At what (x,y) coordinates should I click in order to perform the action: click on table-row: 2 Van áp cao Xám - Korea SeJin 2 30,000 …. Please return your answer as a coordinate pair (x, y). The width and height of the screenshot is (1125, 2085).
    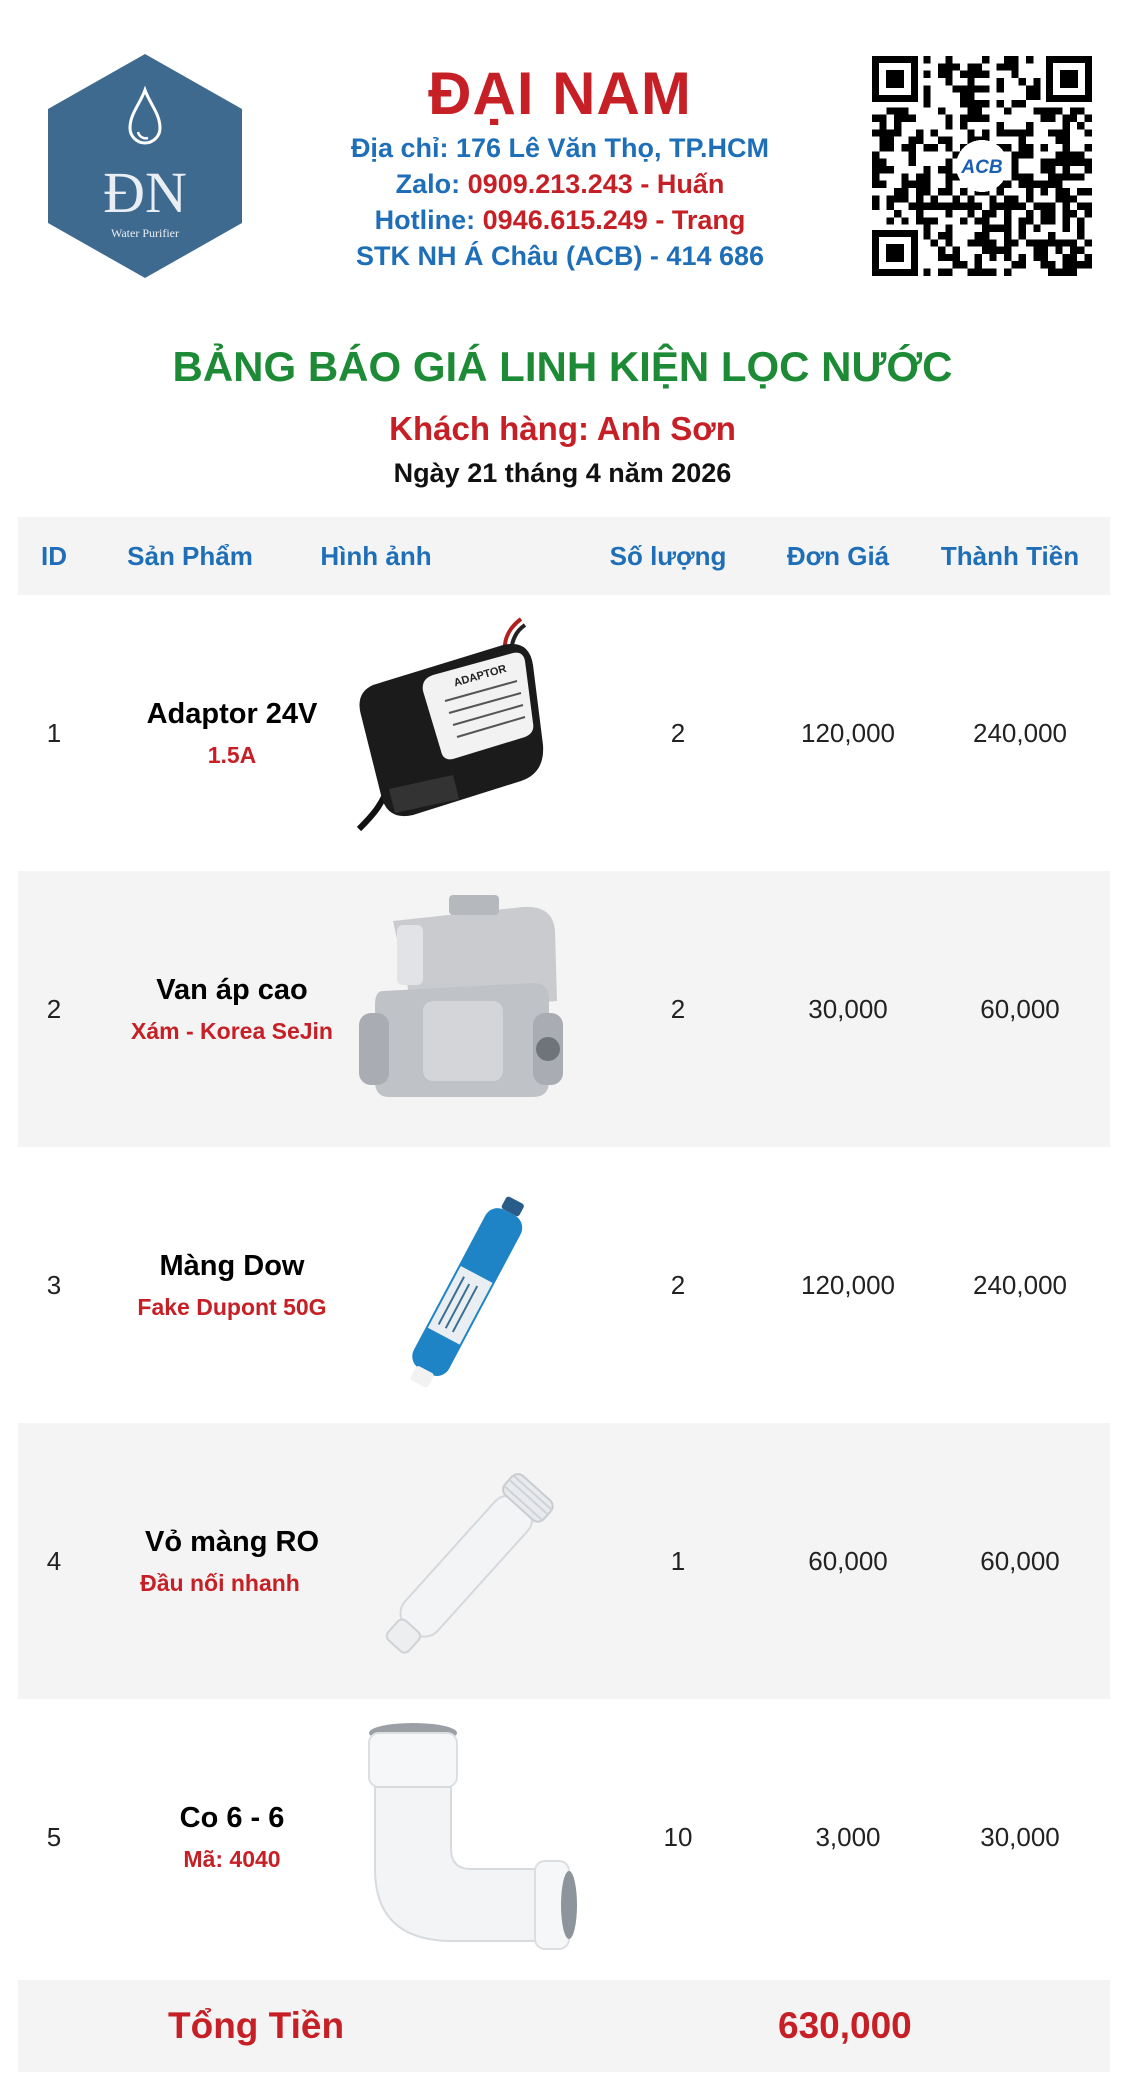
    Looking at the image, I should click on (564, 1009).